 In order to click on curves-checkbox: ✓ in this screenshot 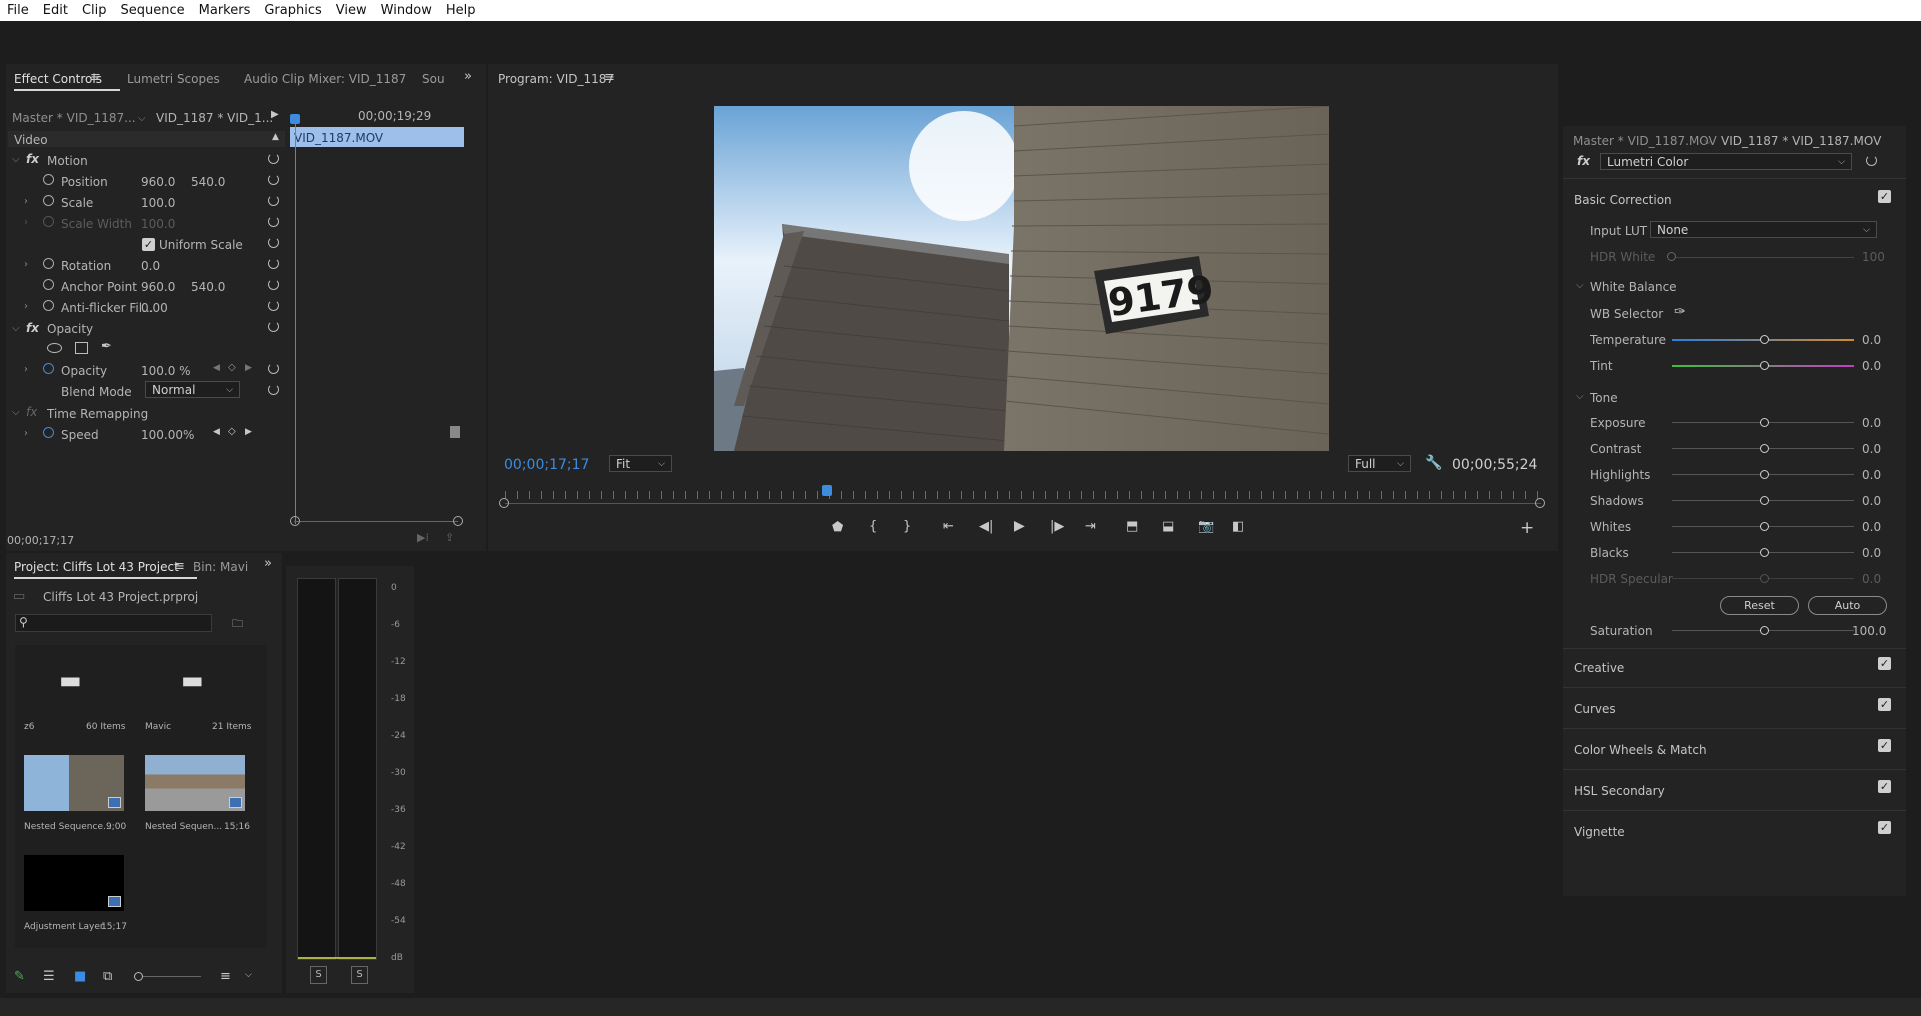, I will do `click(1884, 704)`.